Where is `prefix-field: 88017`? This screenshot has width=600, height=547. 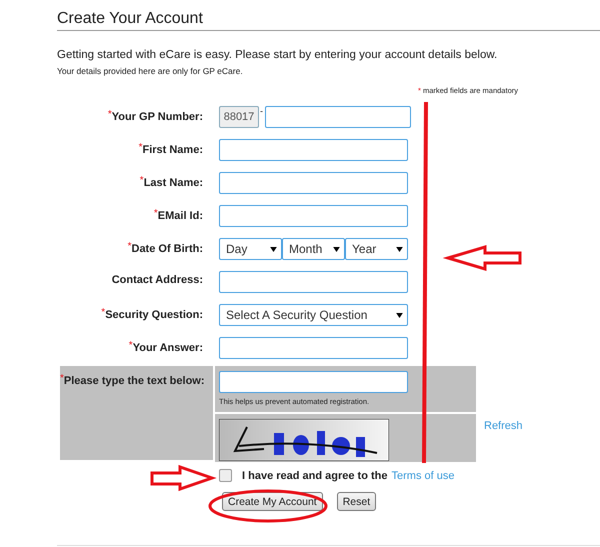 prefix-field: 88017 is located at coordinates (239, 117).